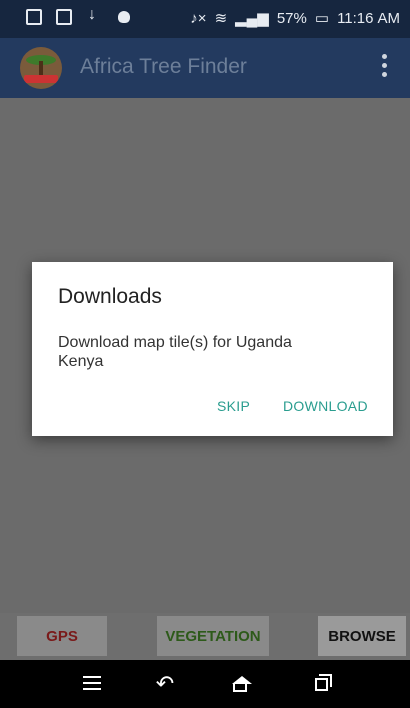 This screenshot has height=708, width=410. What do you see at coordinates (205, 684) in the screenshot?
I see `system-nav-bar: ↶` at bounding box center [205, 684].